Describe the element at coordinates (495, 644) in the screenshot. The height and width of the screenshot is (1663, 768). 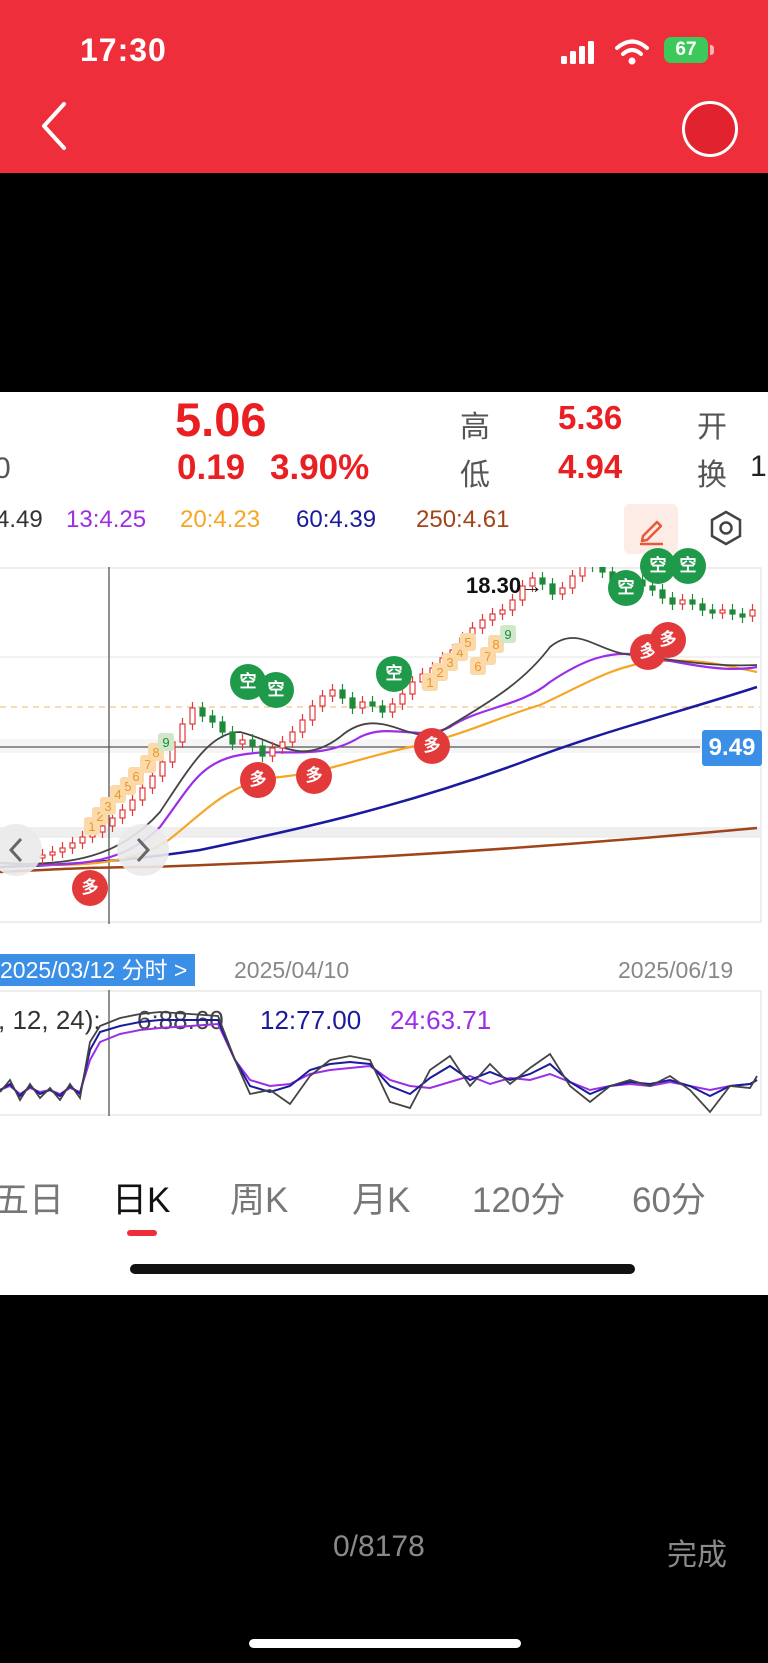
I see `td-marker-label: 8` at that location.